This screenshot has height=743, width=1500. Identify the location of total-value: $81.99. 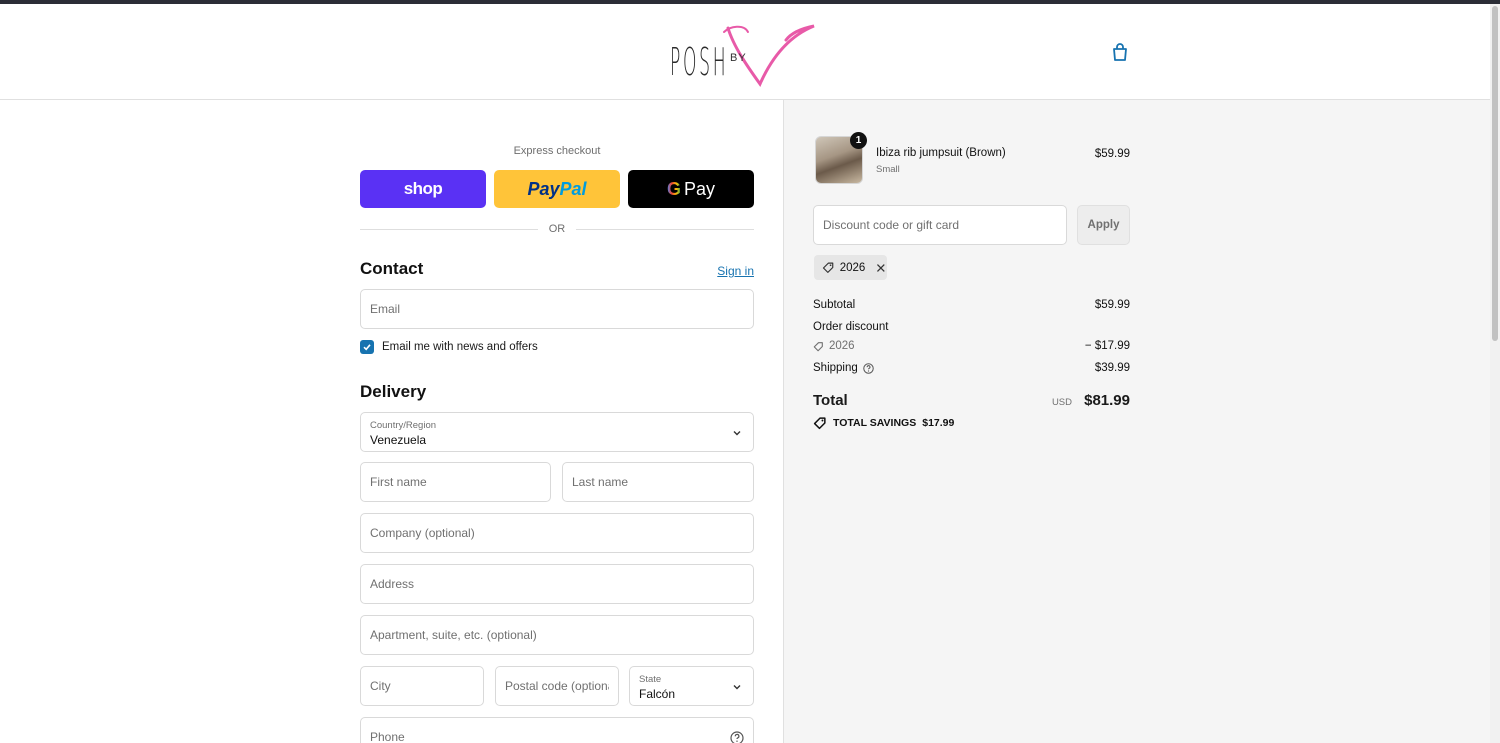
(1107, 400).